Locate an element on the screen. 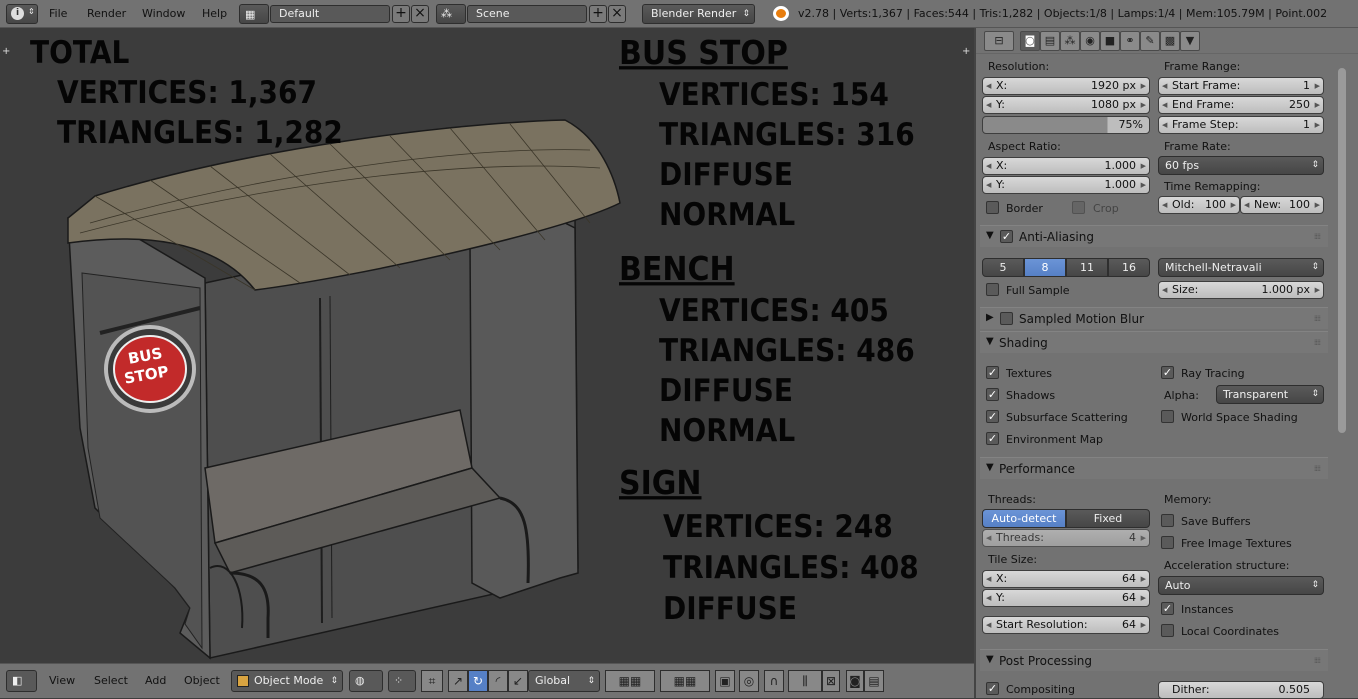 The height and width of the screenshot is (699, 1358). layers-grid-1-icon: ▦▦ is located at coordinates (630, 681).